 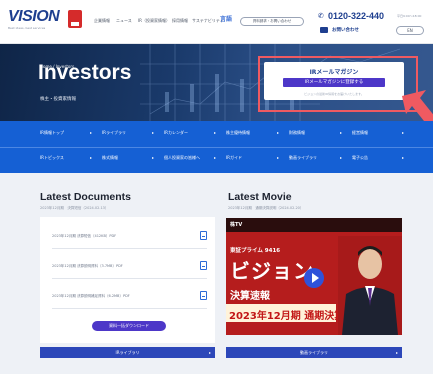 I want to click on nav-financial-info: 財務情報, so click(x=297, y=133).